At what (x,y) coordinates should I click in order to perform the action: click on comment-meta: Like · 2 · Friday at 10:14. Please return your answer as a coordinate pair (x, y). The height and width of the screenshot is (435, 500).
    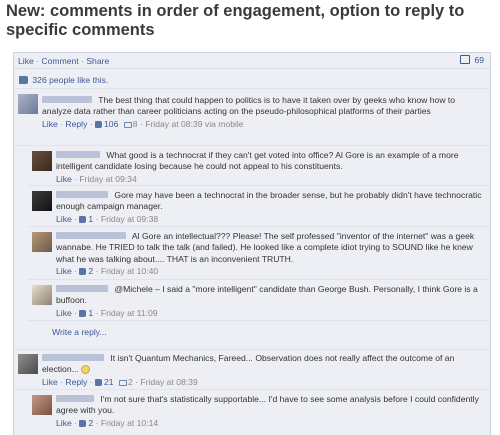
    Looking at the image, I should click on (107, 422).